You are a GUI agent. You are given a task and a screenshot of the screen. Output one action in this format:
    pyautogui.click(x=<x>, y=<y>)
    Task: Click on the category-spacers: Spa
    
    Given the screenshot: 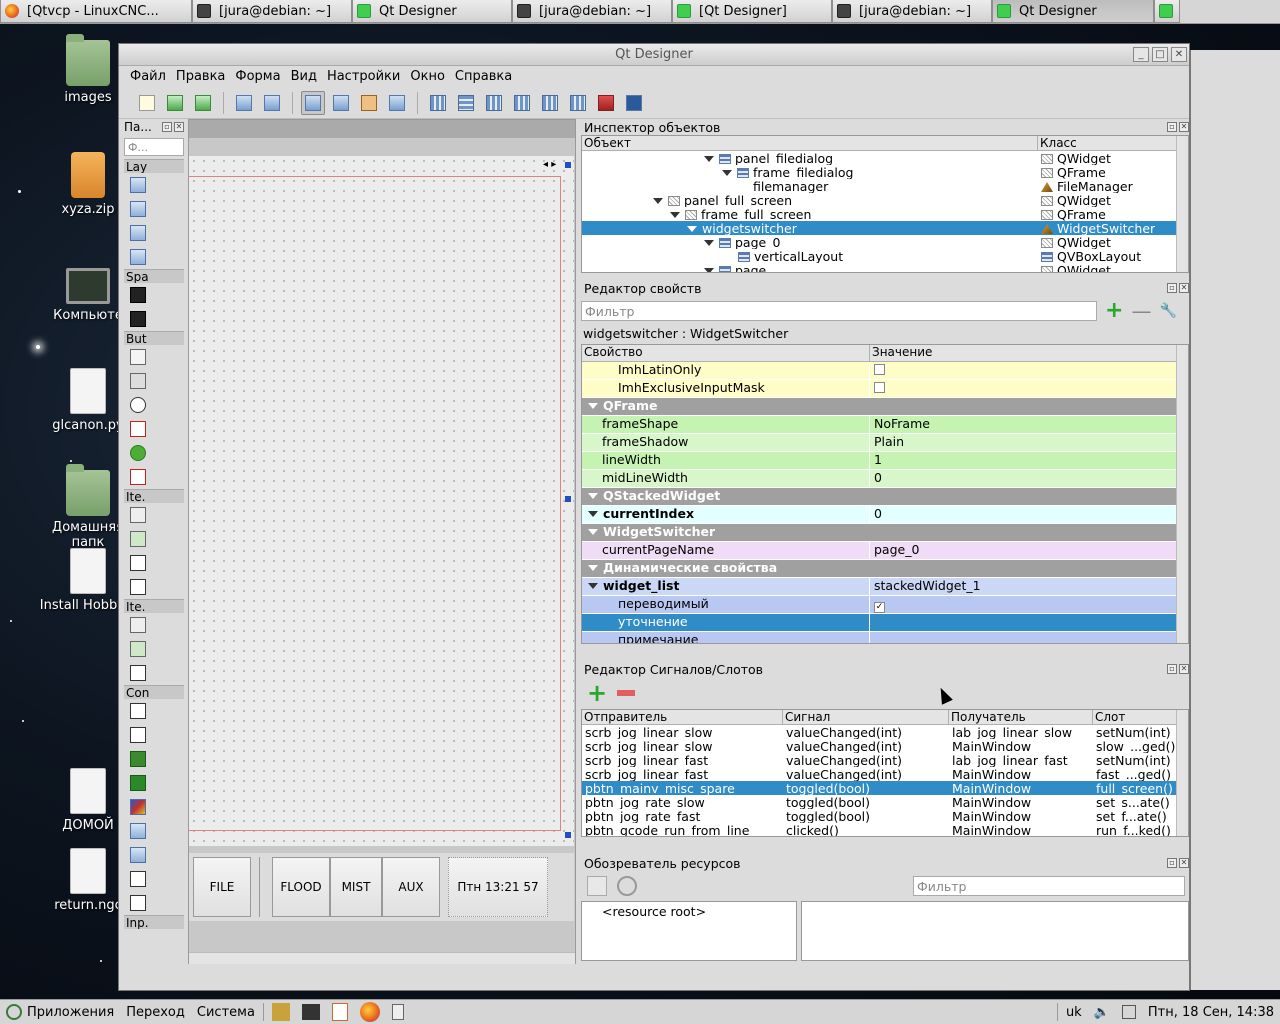 What is the action you would take?
    pyautogui.click(x=154, y=276)
    